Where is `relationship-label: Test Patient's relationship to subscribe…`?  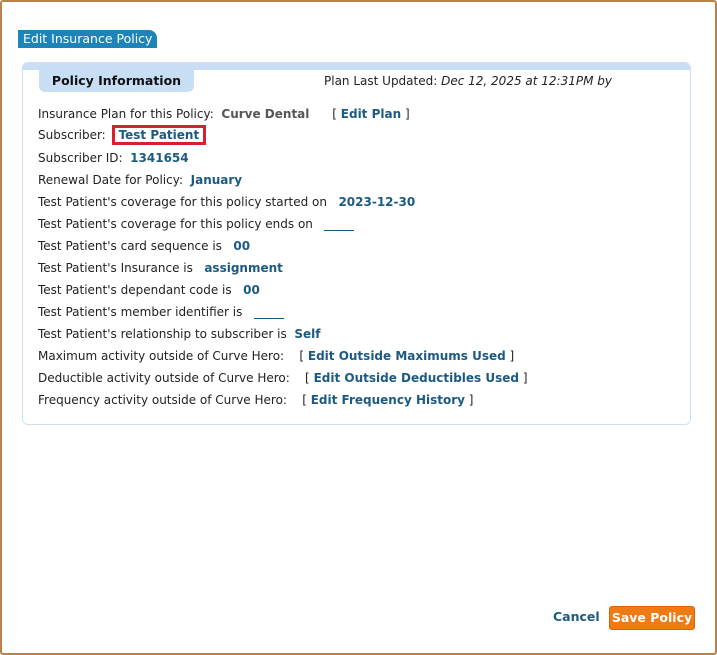 relationship-label: Test Patient's relationship to subscribe… is located at coordinates (162, 334).